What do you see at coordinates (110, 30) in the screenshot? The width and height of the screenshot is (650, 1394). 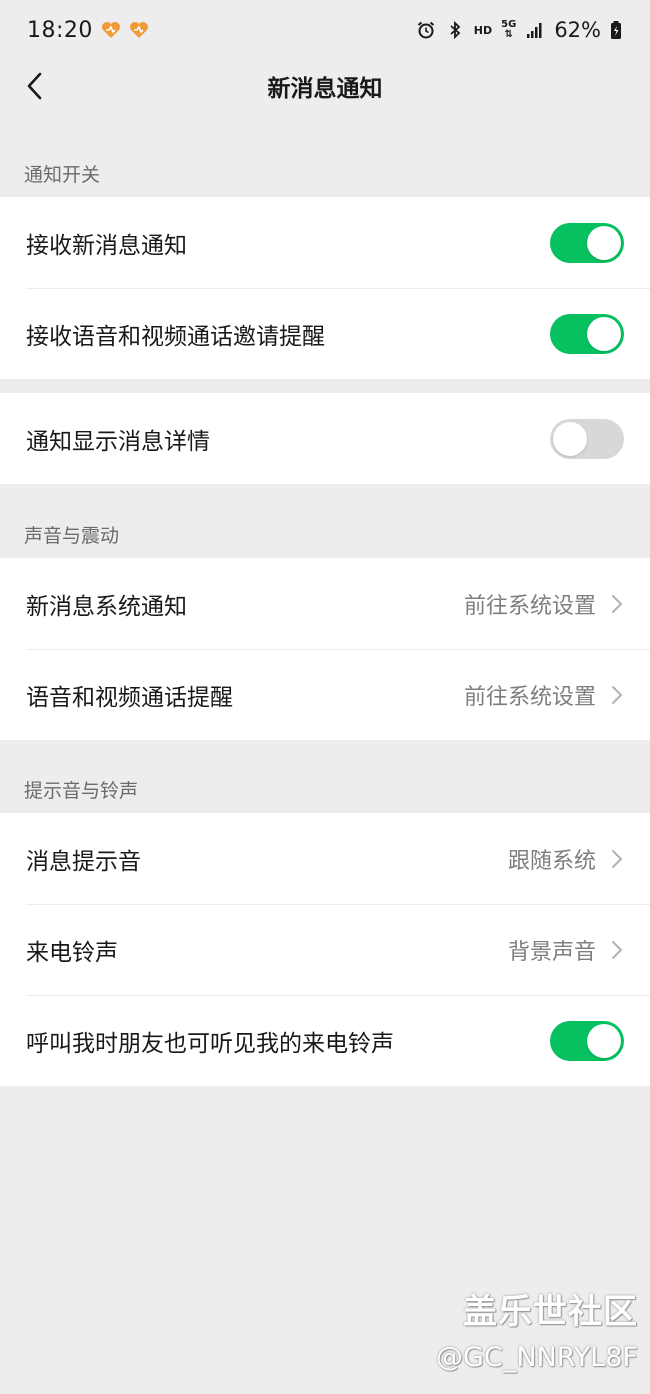 I see `health-heart-icon` at bounding box center [110, 30].